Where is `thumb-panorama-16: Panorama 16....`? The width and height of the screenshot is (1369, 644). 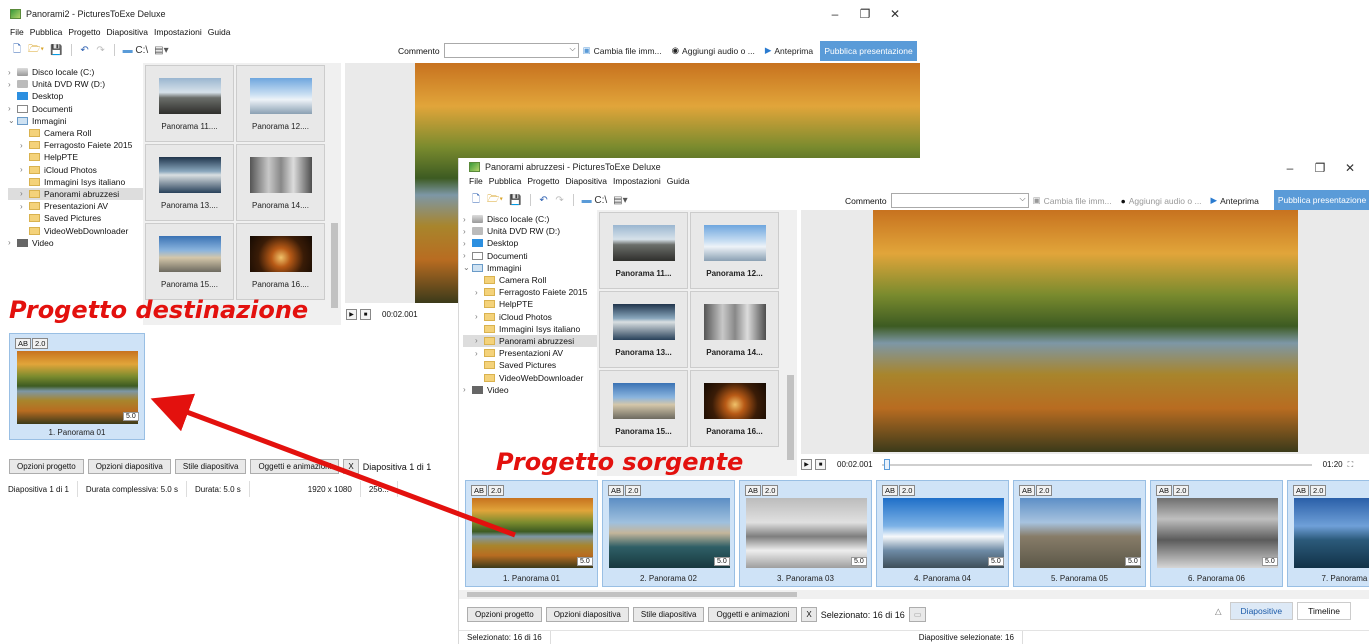
thumb-panorama-16: Panorama 16.... is located at coordinates (280, 261).